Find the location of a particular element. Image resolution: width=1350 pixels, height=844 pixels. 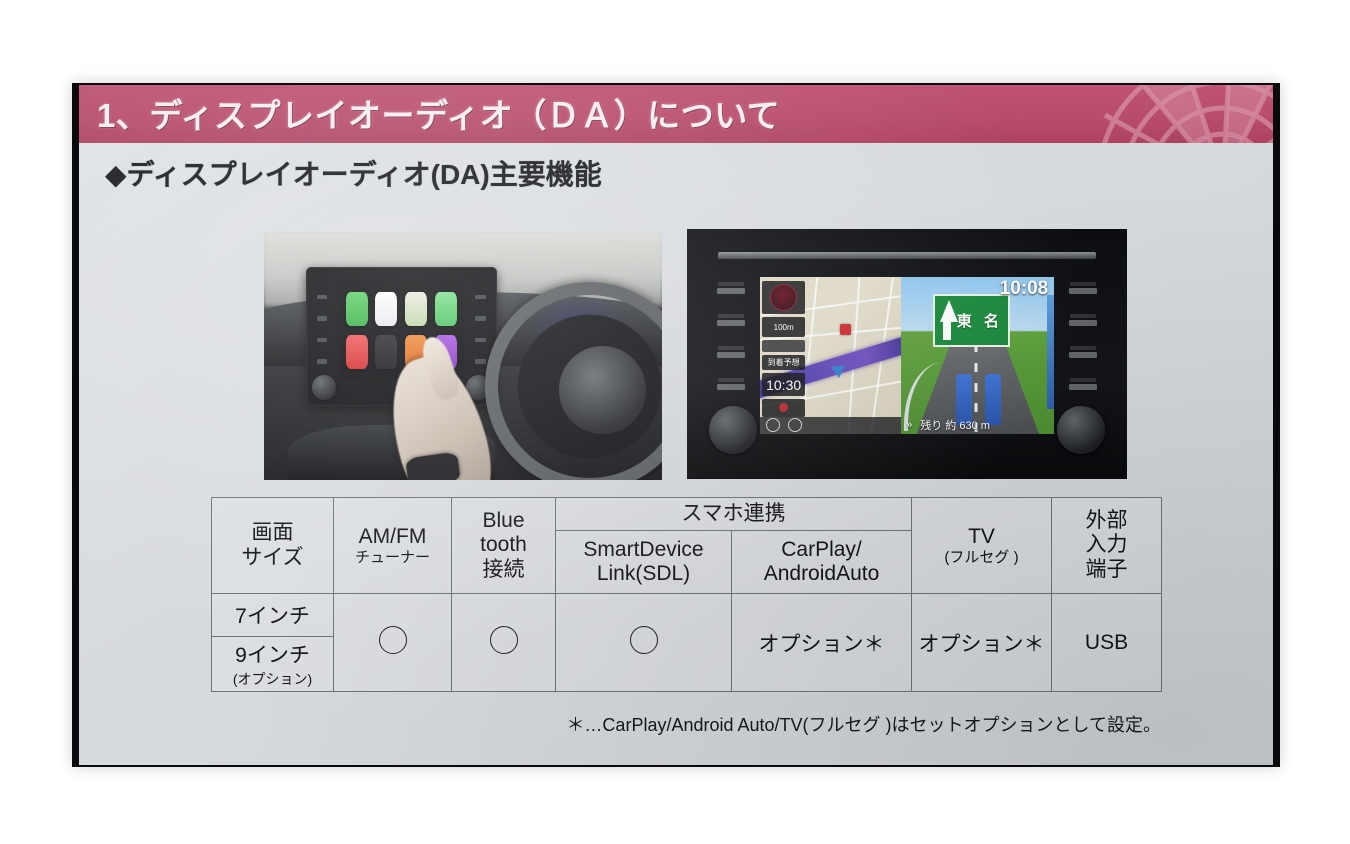

cell-external-value: USB is located at coordinates (1106, 642).